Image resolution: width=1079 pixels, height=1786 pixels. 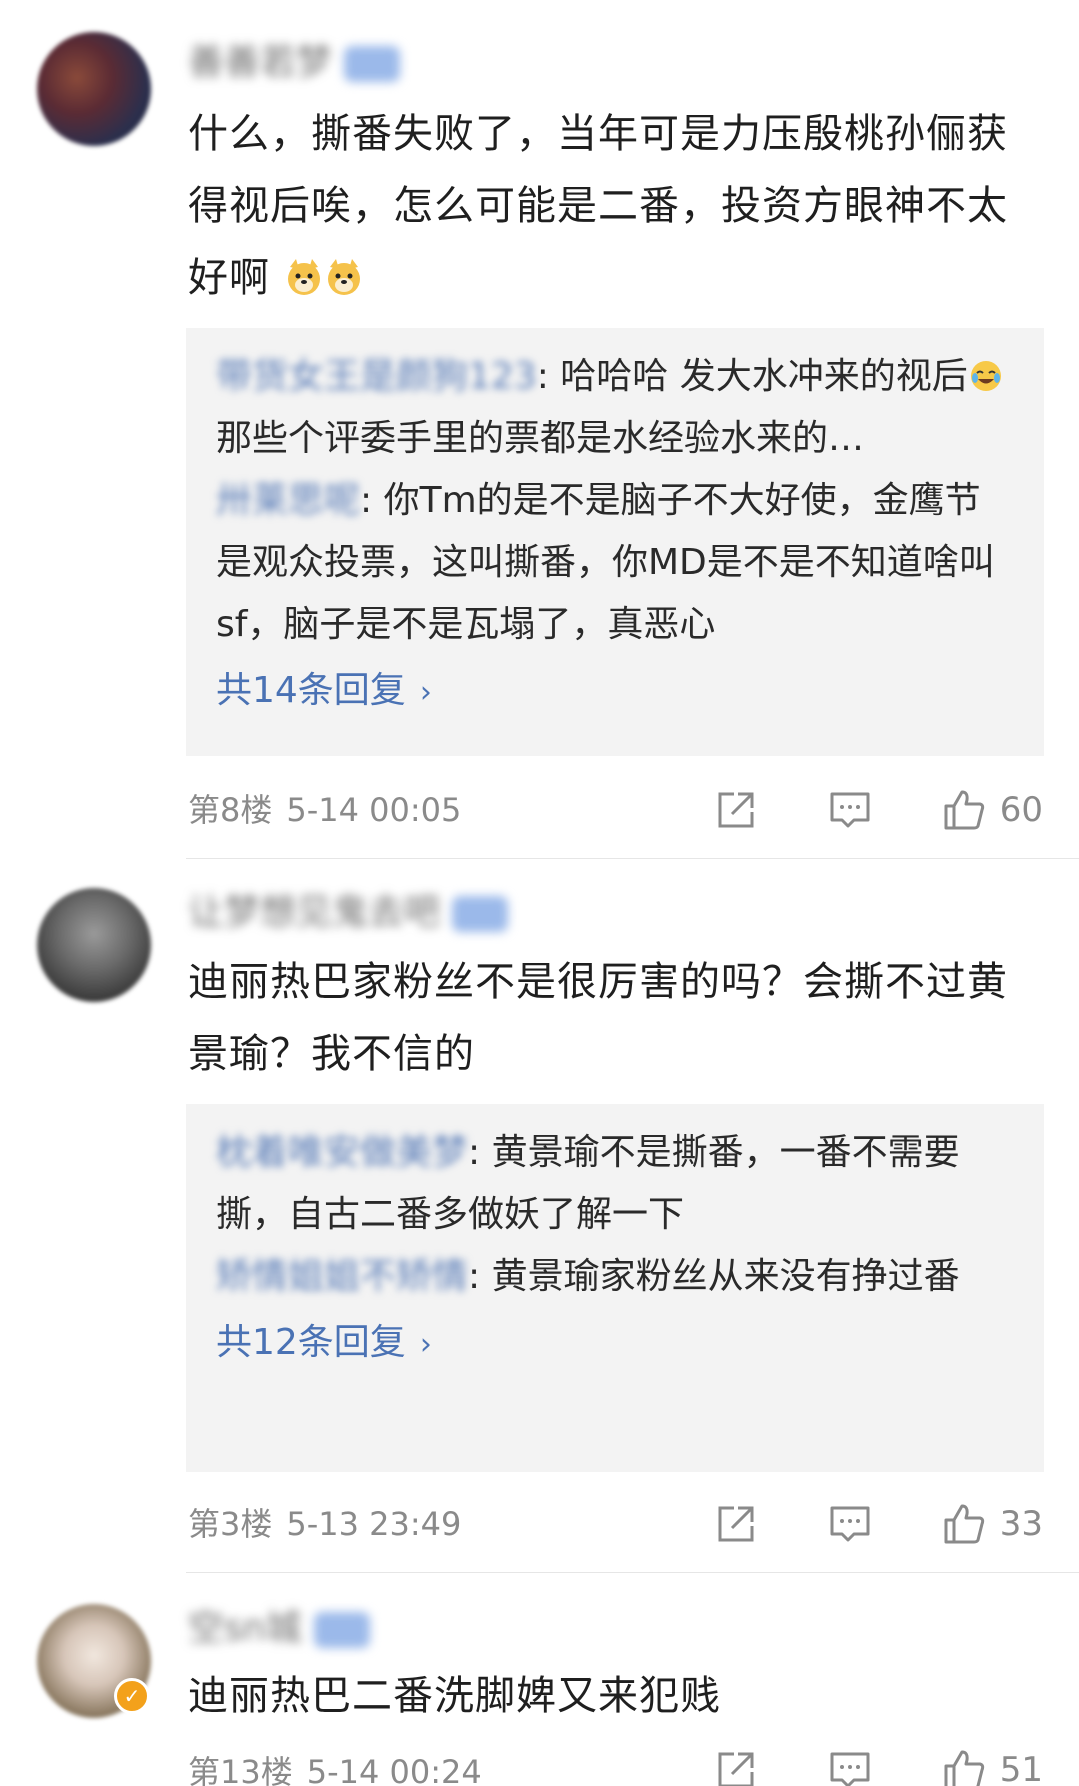 What do you see at coordinates (240, 1769) in the screenshot?
I see `floor-number: 第13楼` at bounding box center [240, 1769].